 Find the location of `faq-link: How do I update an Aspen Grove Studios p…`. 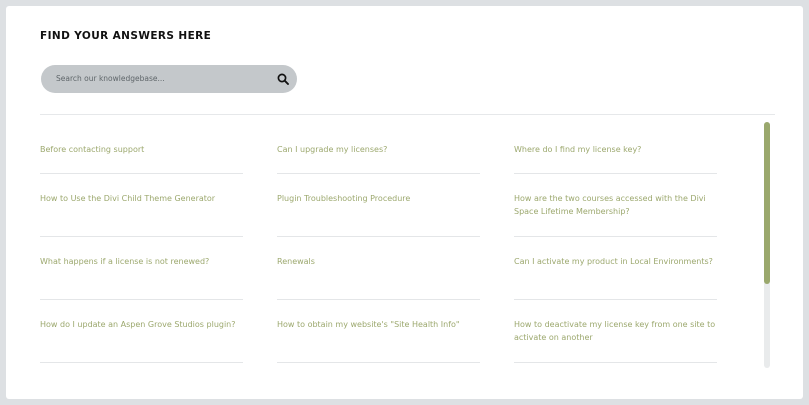

faq-link: How do I update an Aspen Grove Studios p… is located at coordinates (141, 324).